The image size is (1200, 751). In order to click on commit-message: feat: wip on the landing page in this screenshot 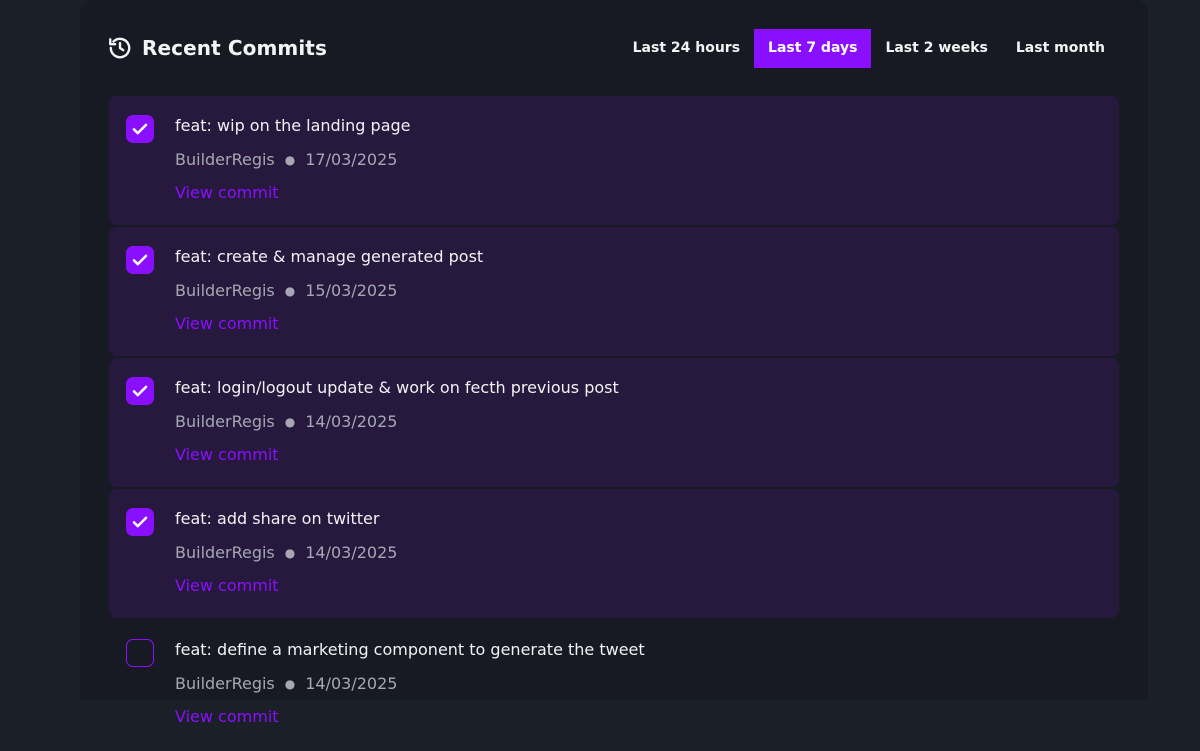, I will do `click(293, 125)`.